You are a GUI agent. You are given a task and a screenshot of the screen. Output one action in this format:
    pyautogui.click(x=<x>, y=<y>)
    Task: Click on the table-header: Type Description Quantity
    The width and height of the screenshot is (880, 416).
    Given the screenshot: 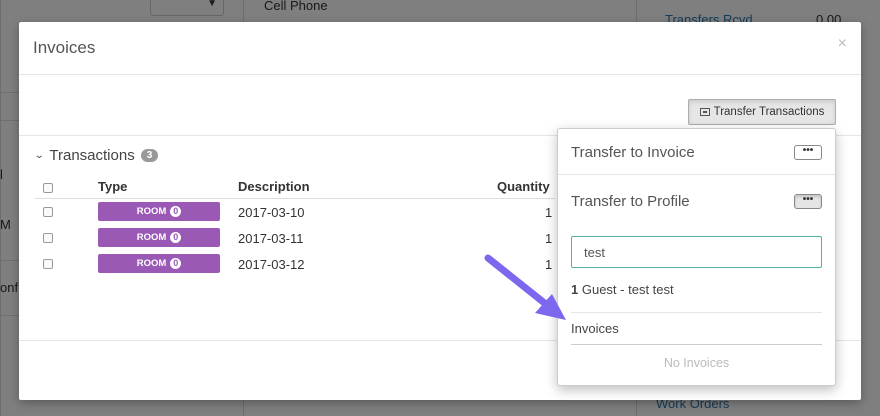 What is the action you would take?
    pyautogui.click(x=295, y=188)
    